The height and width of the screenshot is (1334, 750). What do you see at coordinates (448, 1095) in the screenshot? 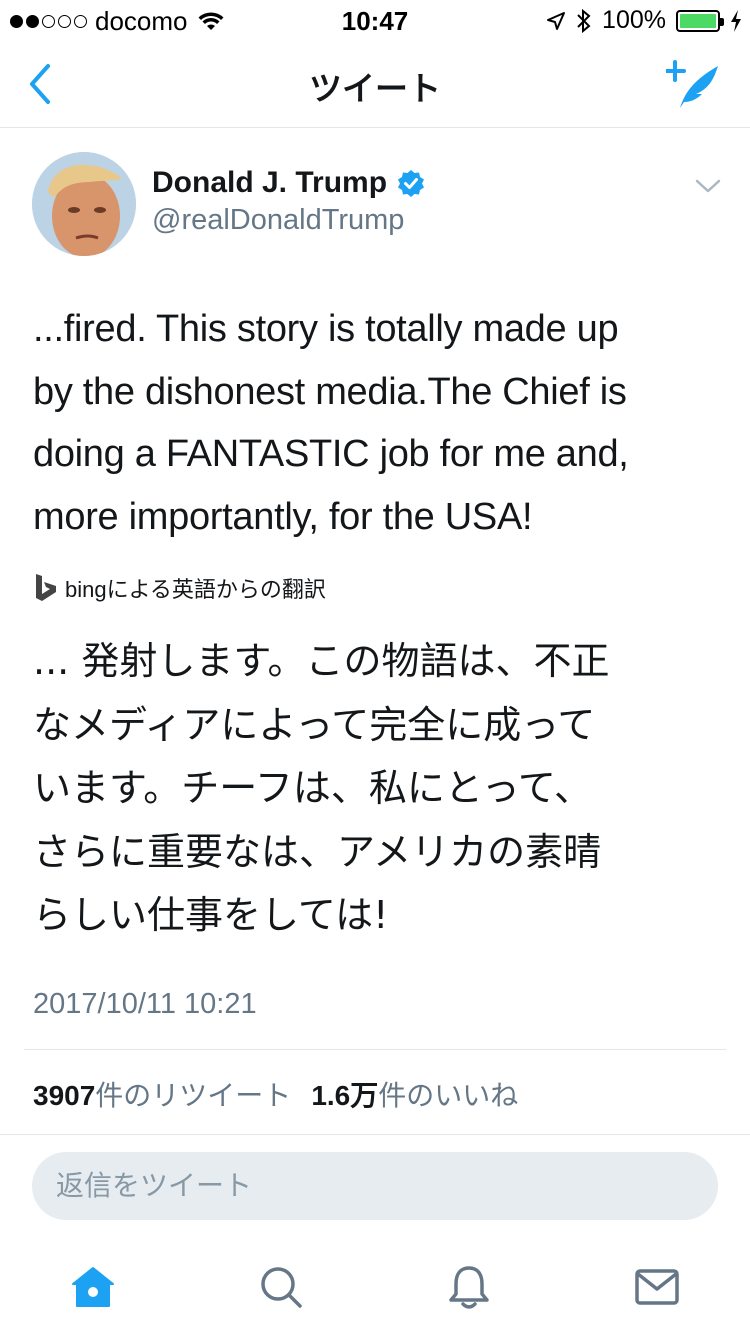
I see `like-label: 件のいいね` at bounding box center [448, 1095].